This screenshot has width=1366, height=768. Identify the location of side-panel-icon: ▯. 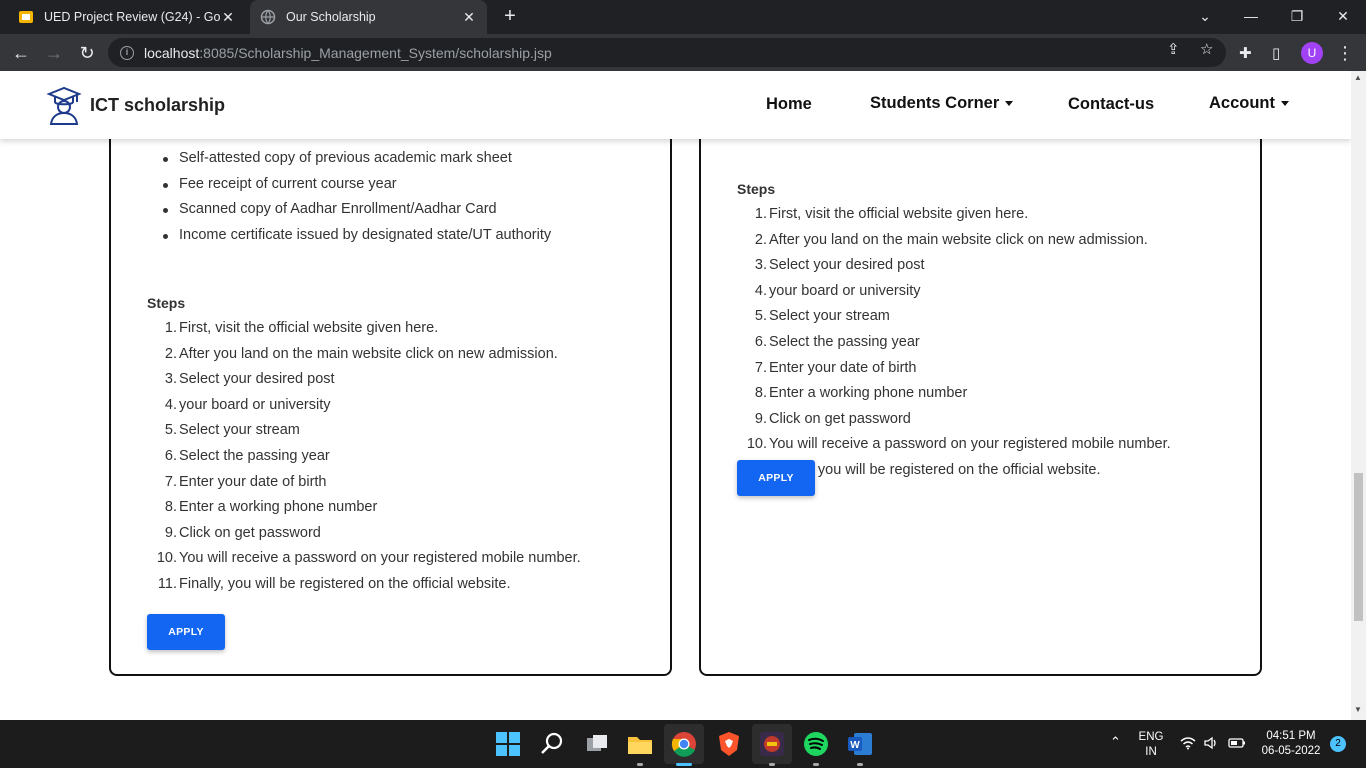
(1276, 53).